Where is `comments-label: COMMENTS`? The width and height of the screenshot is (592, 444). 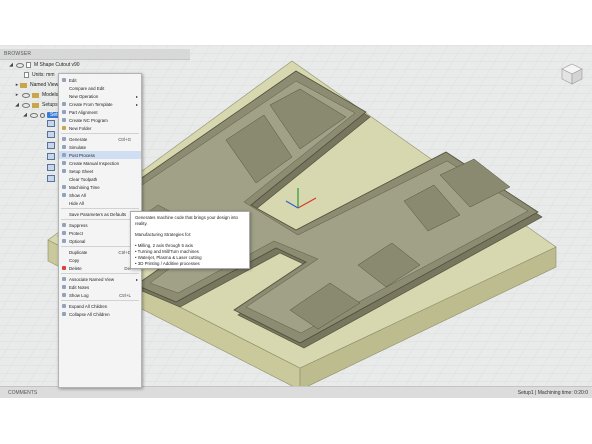
comments-label: COMMENTS is located at coordinates (22, 393).